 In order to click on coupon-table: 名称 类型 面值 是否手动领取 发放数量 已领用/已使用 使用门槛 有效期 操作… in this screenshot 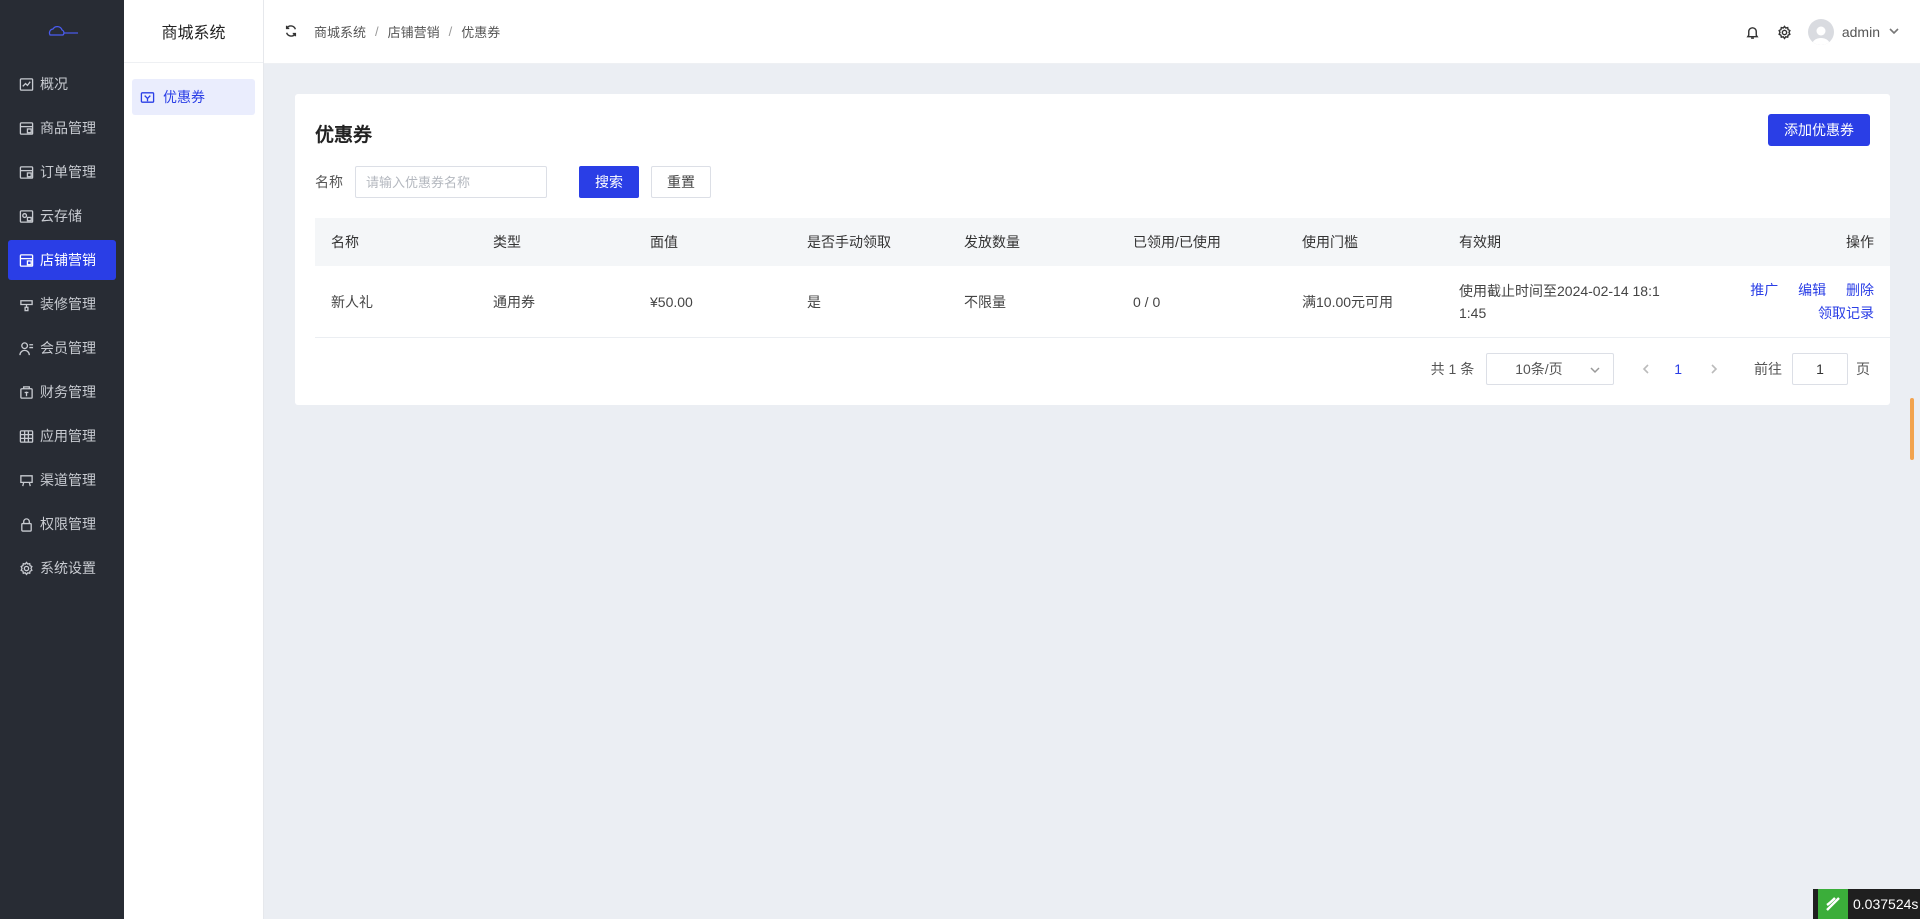, I will do `click(1102, 278)`.